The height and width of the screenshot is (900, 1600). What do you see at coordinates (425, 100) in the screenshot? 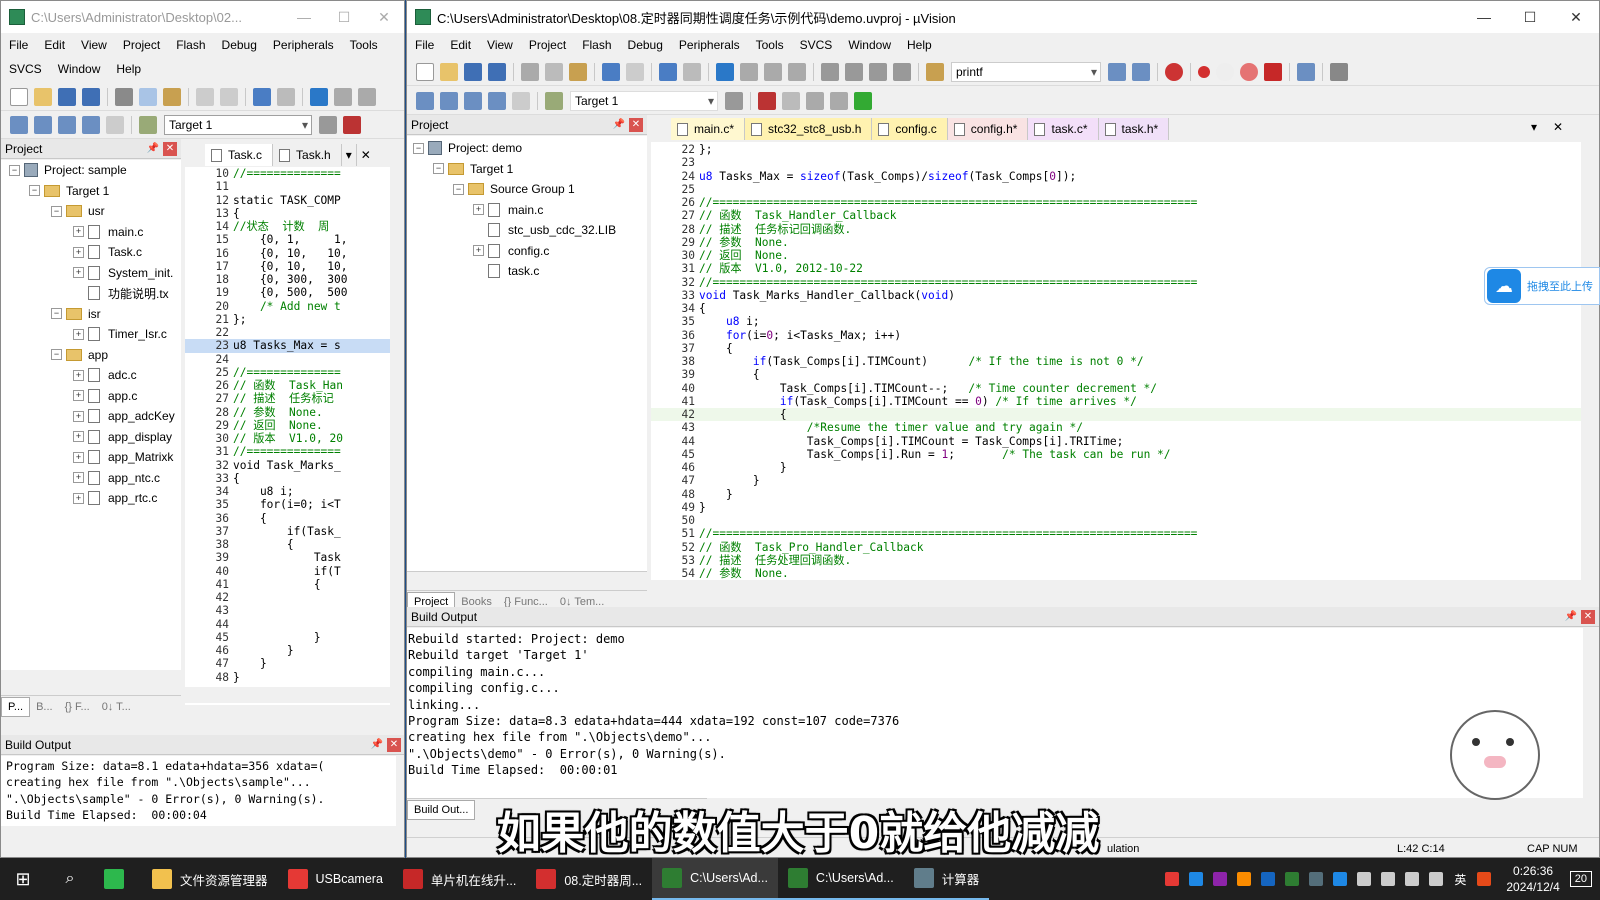
I see `translate-icon` at bounding box center [425, 100].